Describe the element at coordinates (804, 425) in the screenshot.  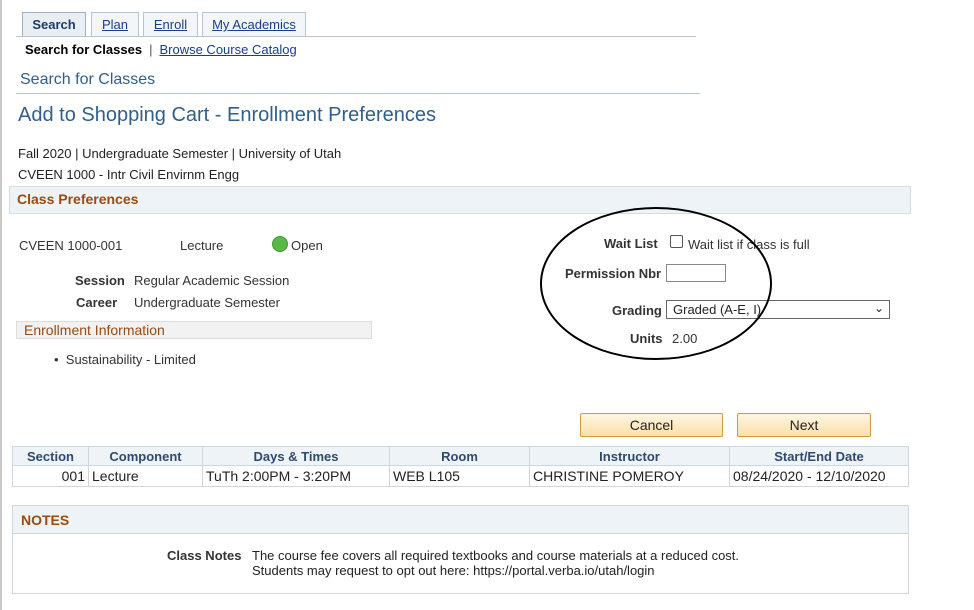
I see `next-button: Next` at that location.